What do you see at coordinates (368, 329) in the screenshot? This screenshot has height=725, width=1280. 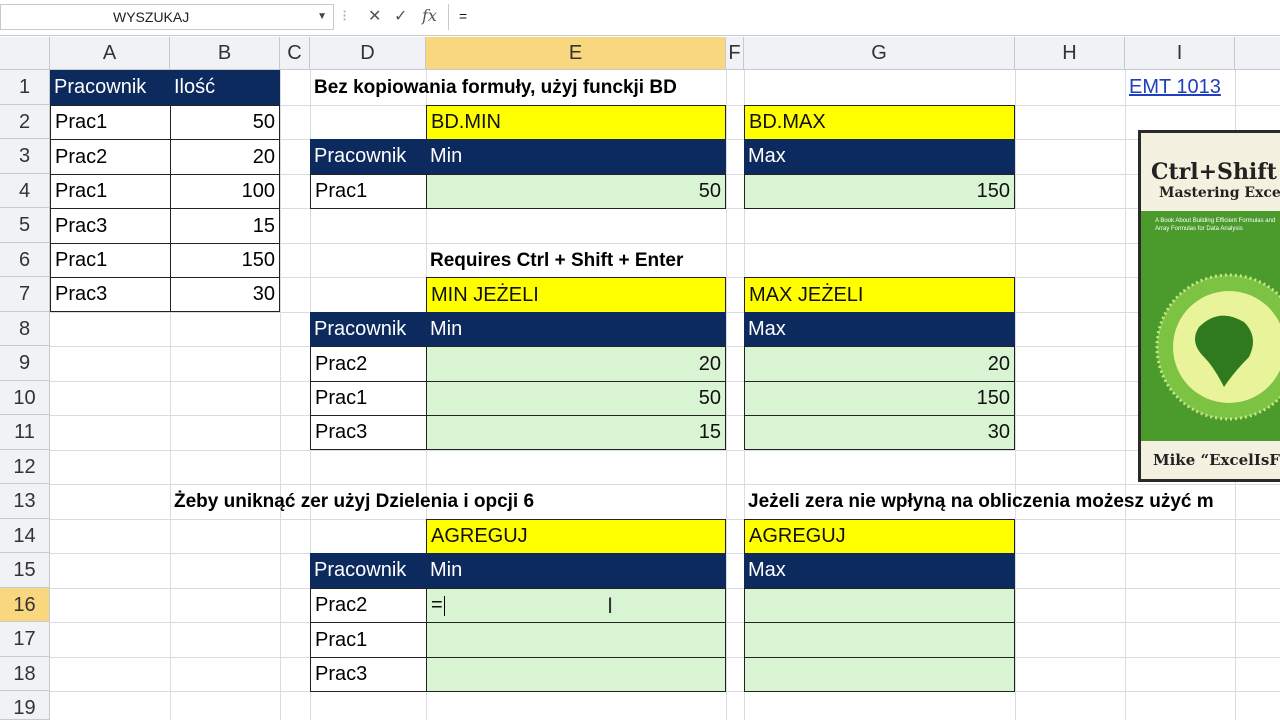 I see `section2-header-pracownik: Pracownik` at bounding box center [368, 329].